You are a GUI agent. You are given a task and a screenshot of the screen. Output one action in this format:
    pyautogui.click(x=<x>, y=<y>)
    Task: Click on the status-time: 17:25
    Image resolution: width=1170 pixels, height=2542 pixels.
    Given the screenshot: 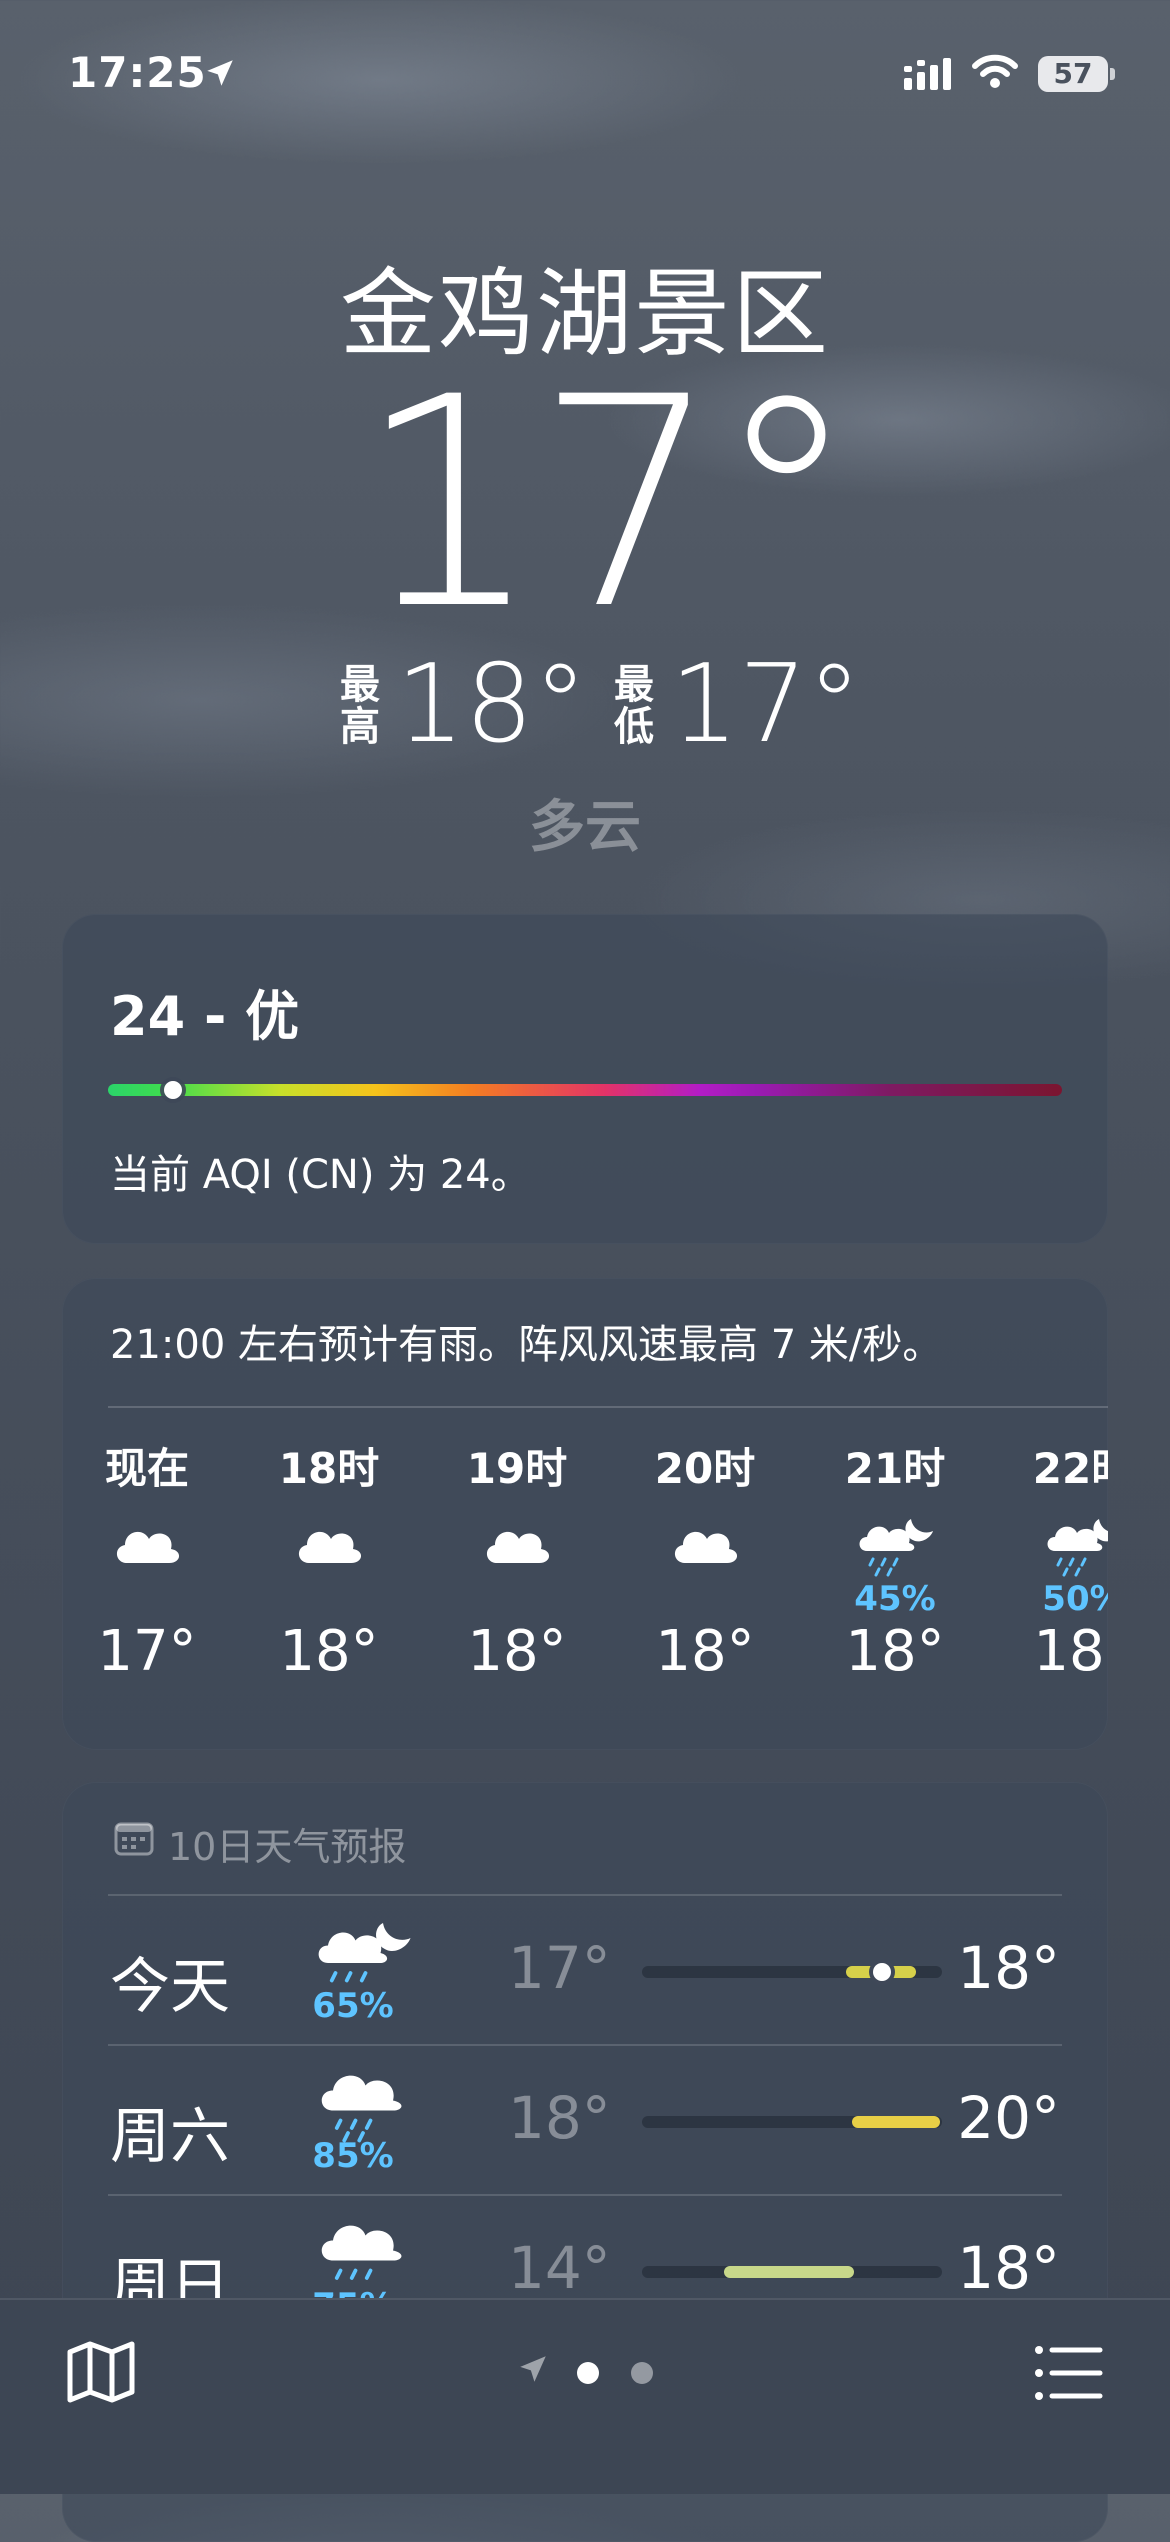 What is the action you would take?
    pyautogui.click(x=137, y=72)
    